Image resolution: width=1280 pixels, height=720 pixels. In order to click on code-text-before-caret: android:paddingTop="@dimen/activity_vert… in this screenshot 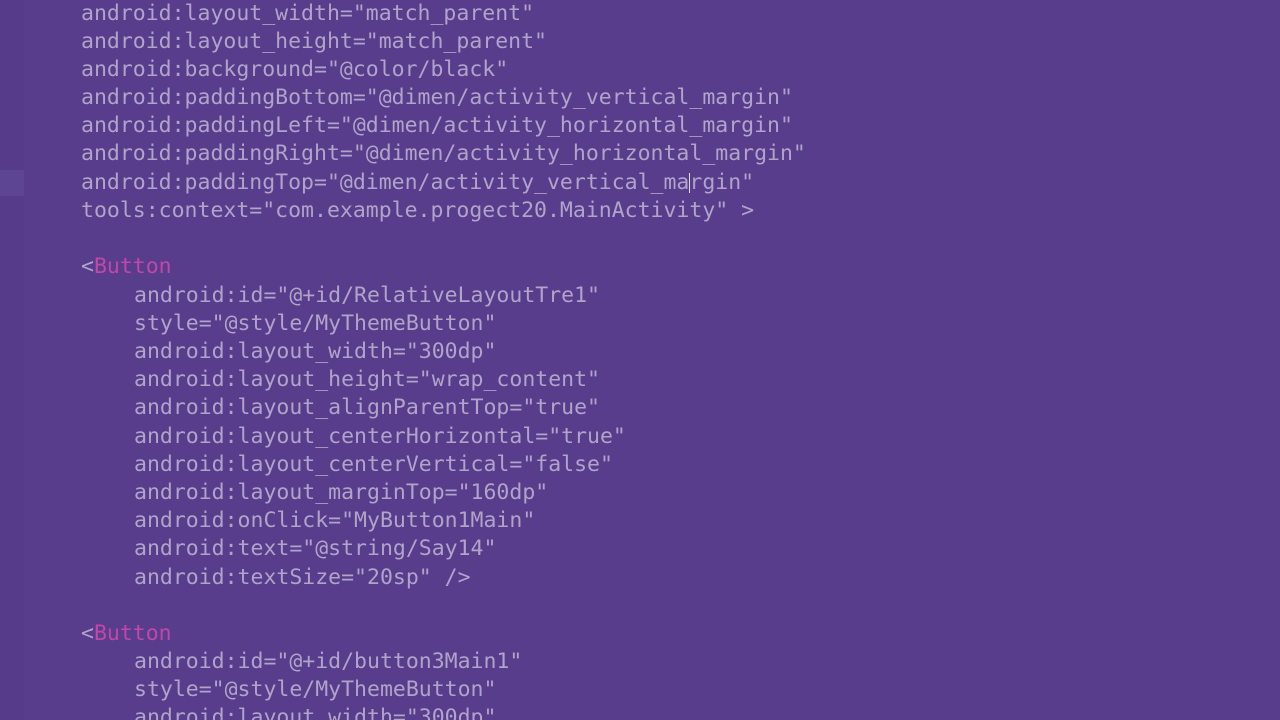, I will do `click(385, 182)`.